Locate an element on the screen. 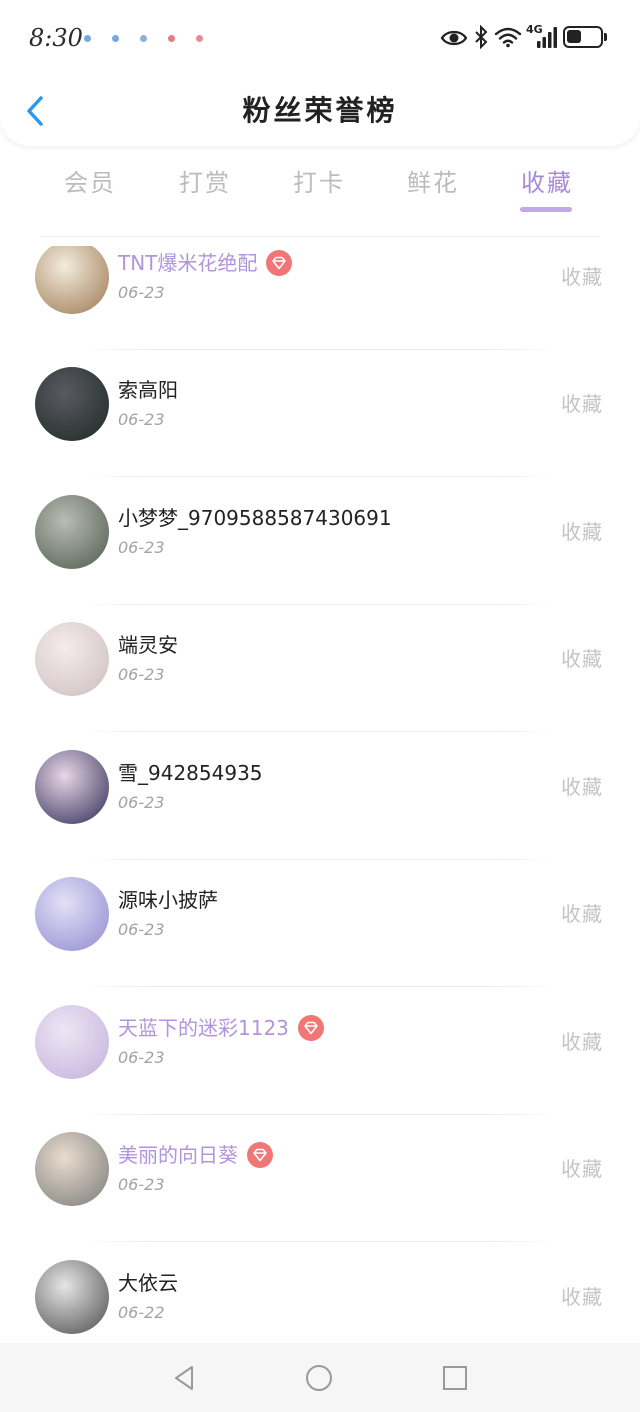 The image size is (640, 1412). tab-flowers: 鲜花 is located at coordinates (433, 183).